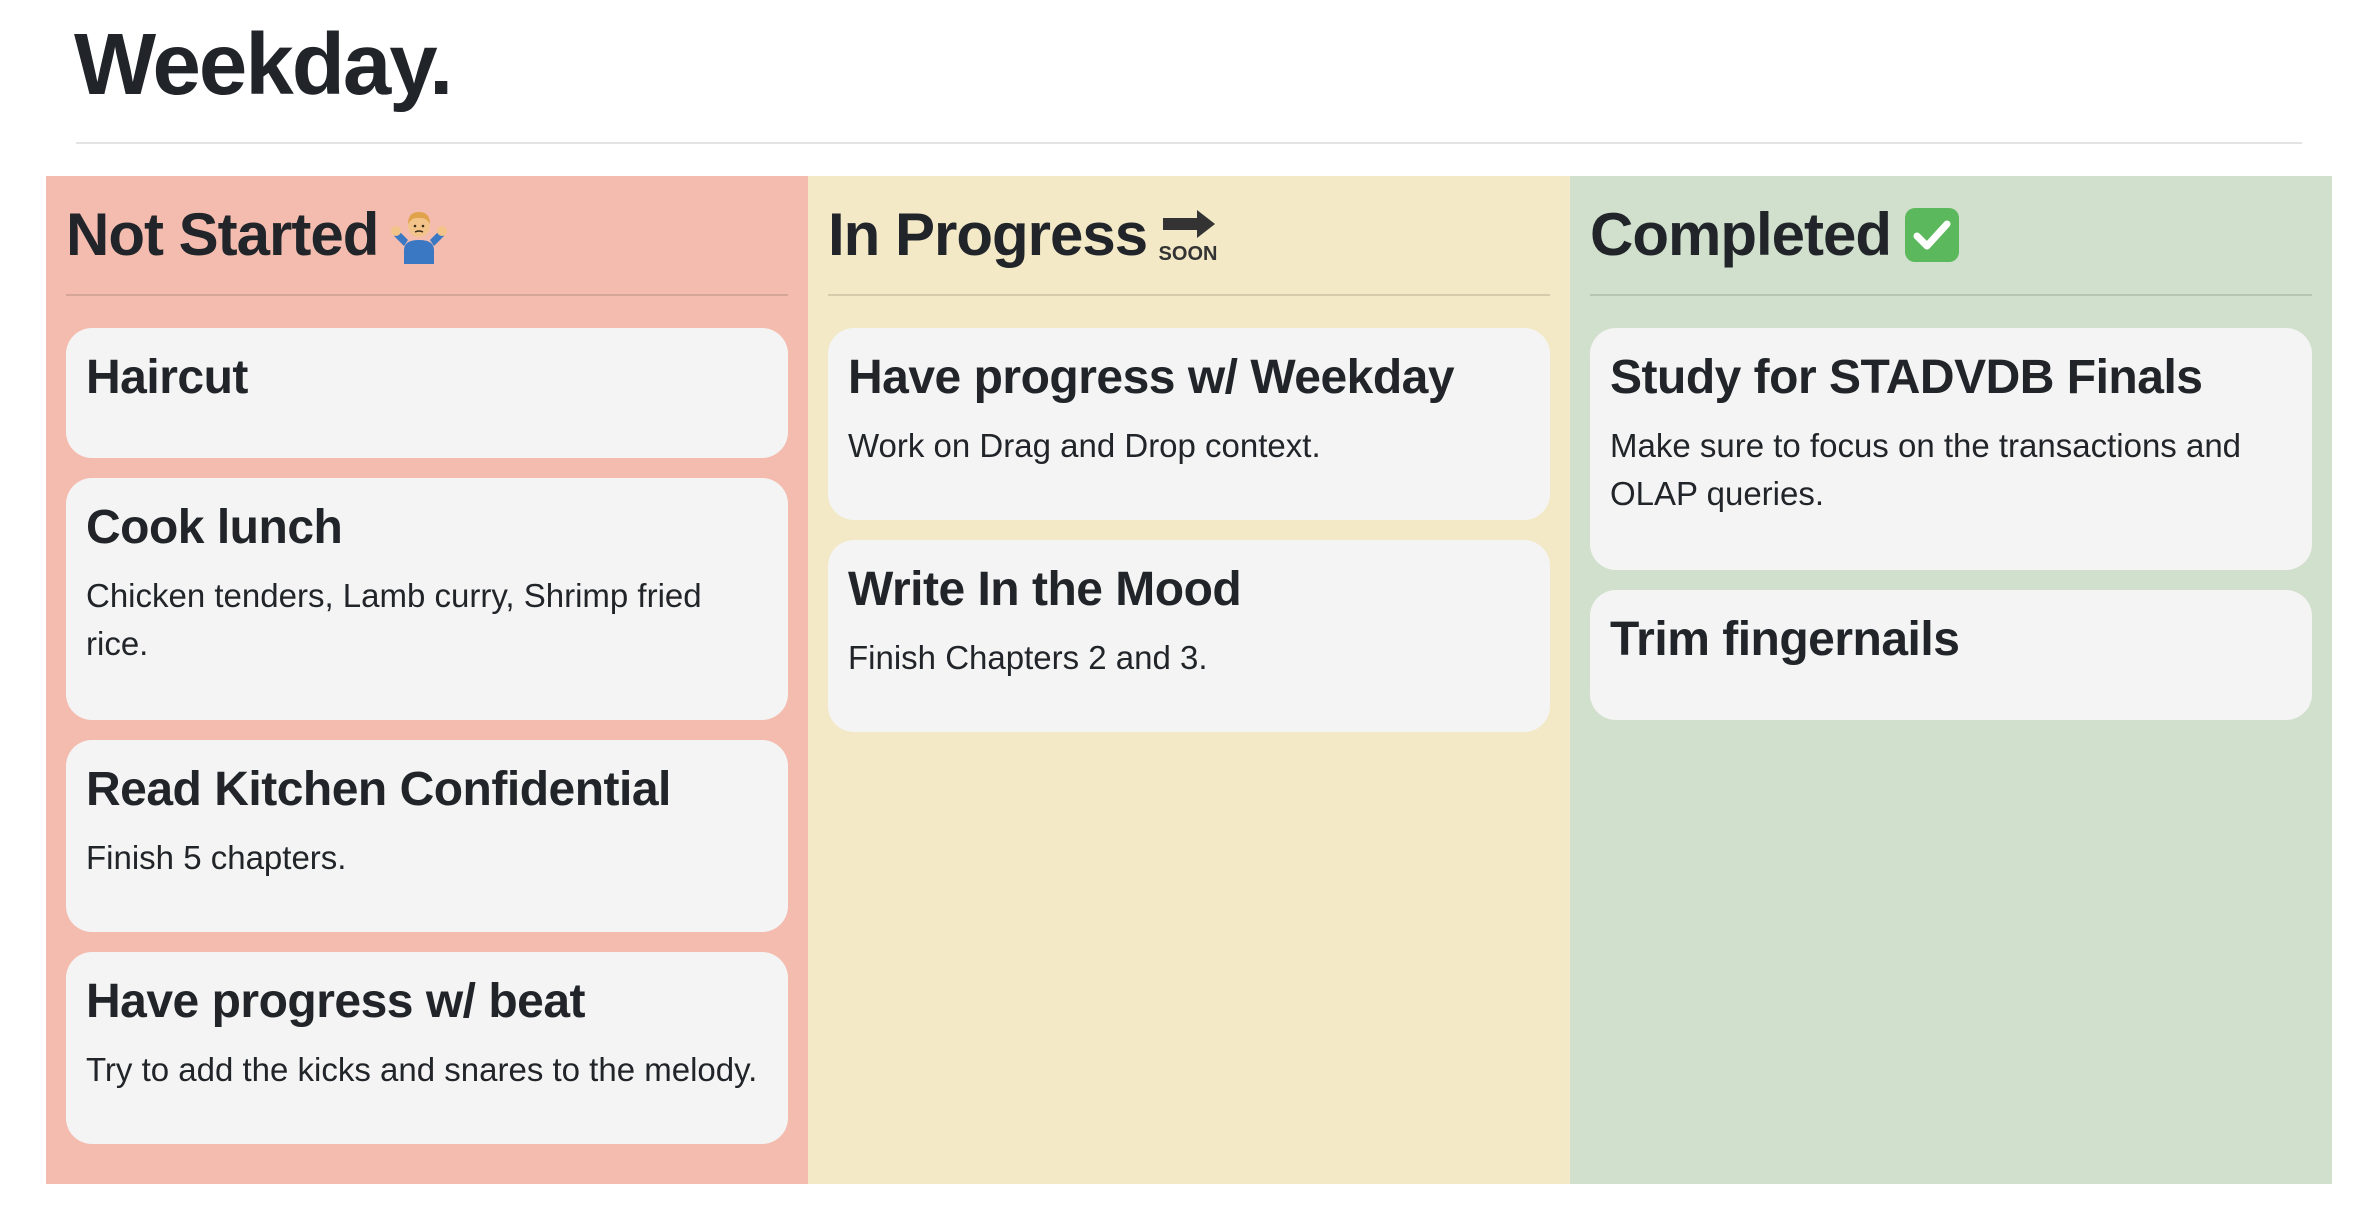 The width and height of the screenshot is (2368, 1220). I want to click on column-header: Not Started, so click(427, 235).